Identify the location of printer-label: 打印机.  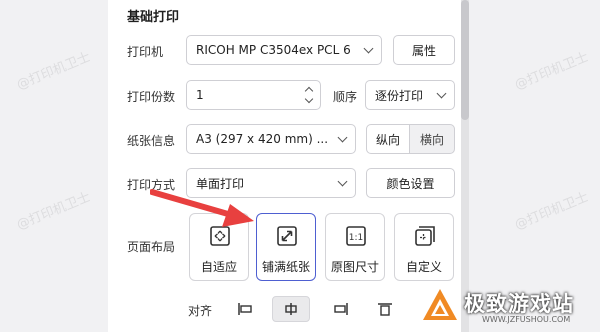
(145, 52).